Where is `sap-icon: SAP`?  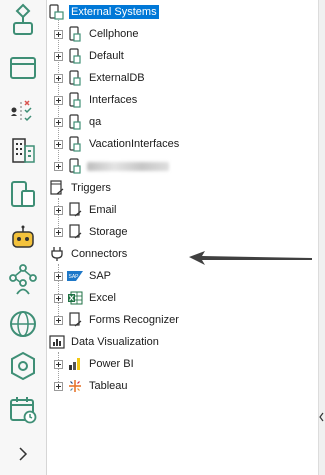 sap-icon: SAP is located at coordinates (75, 276).